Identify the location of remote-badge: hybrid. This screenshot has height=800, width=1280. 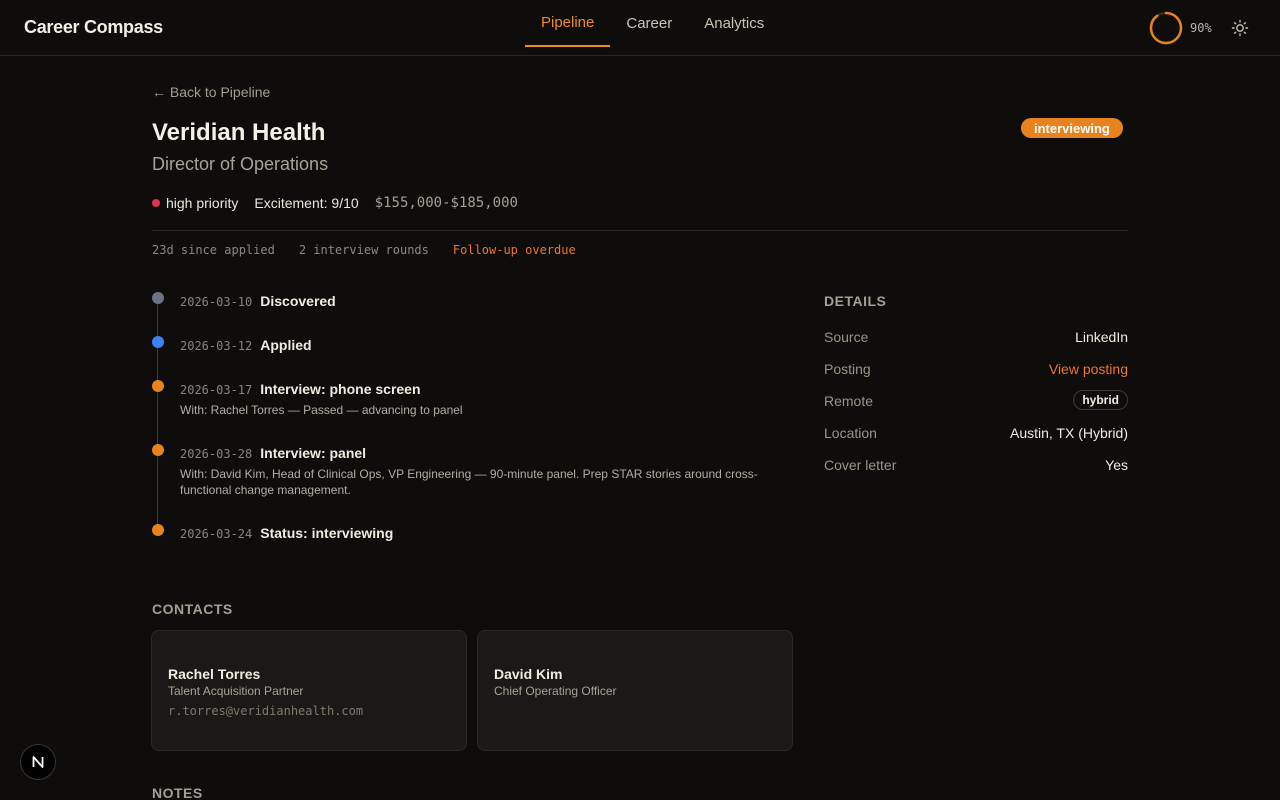
(1100, 400).